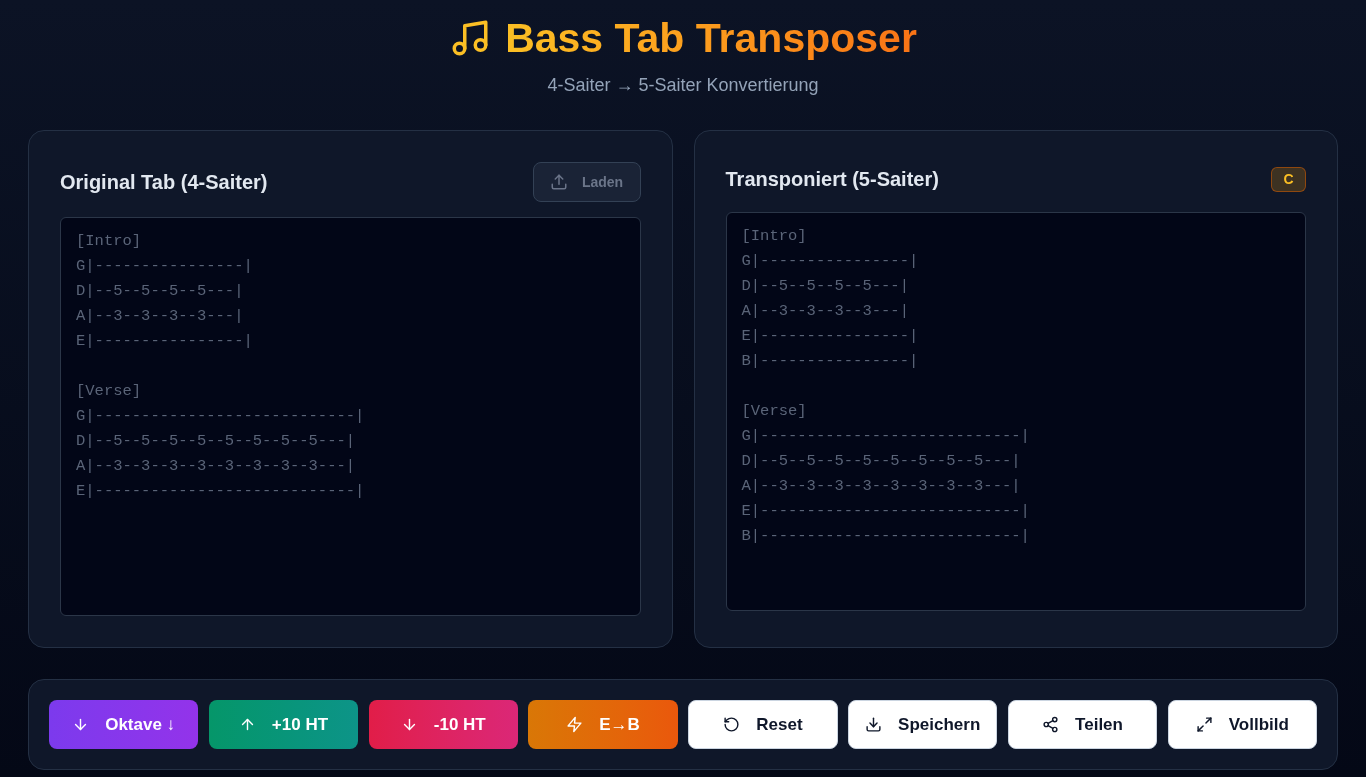 The width and height of the screenshot is (1366, 777). I want to click on save-button: Speichern, so click(923, 724).